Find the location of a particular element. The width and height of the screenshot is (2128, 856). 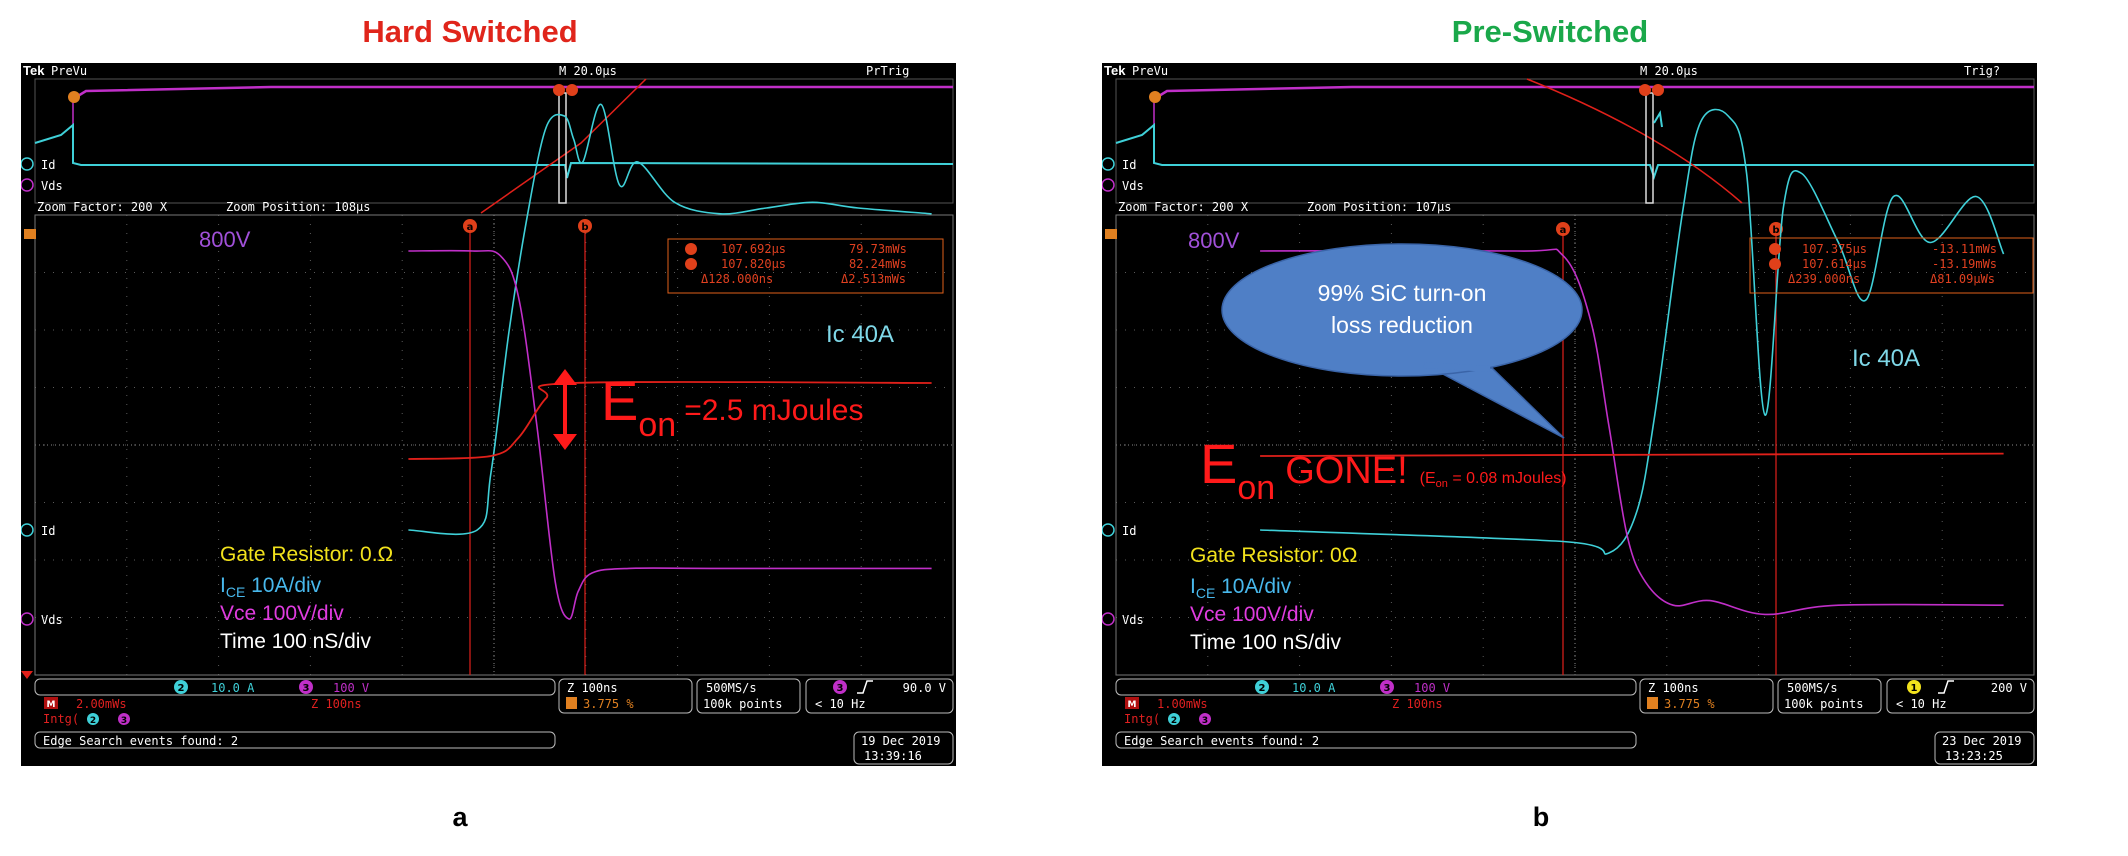

acquisition-settings-a: 500MS/s 100k points is located at coordinates (748, 696).